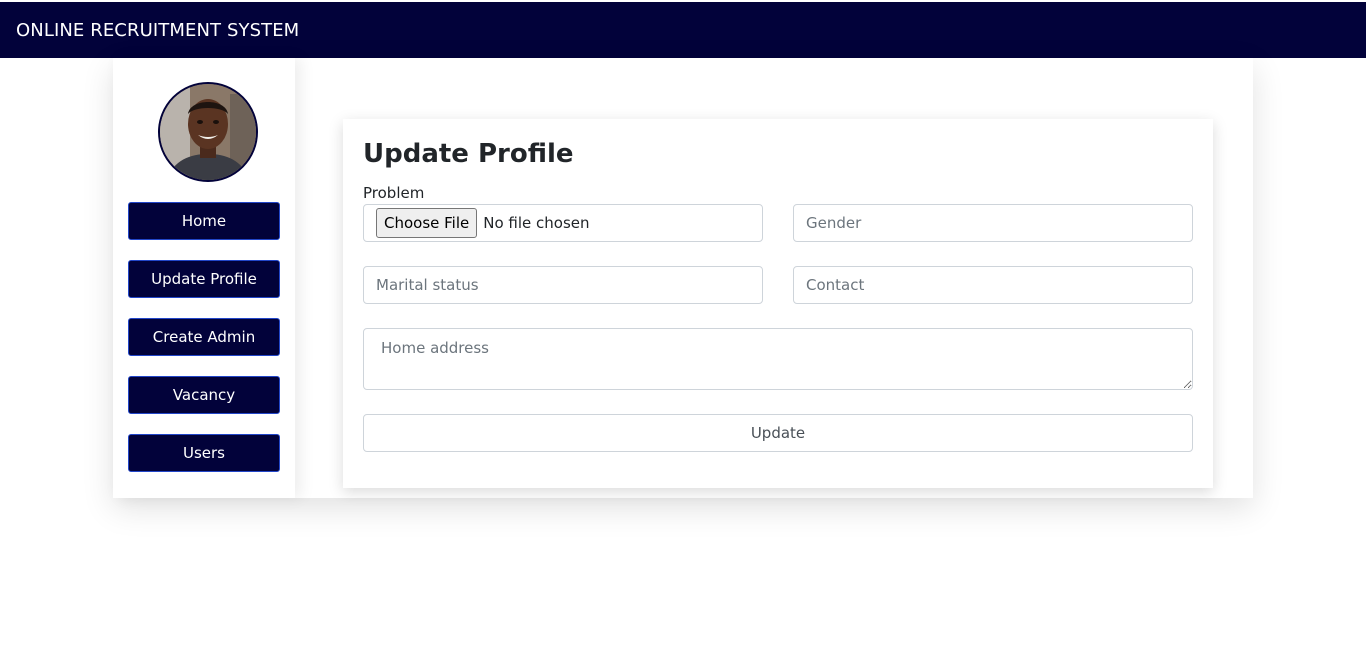  What do you see at coordinates (157, 30) in the screenshot?
I see `site-brand: ONLINE RECRUITMENT SYSTEM` at bounding box center [157, 30].